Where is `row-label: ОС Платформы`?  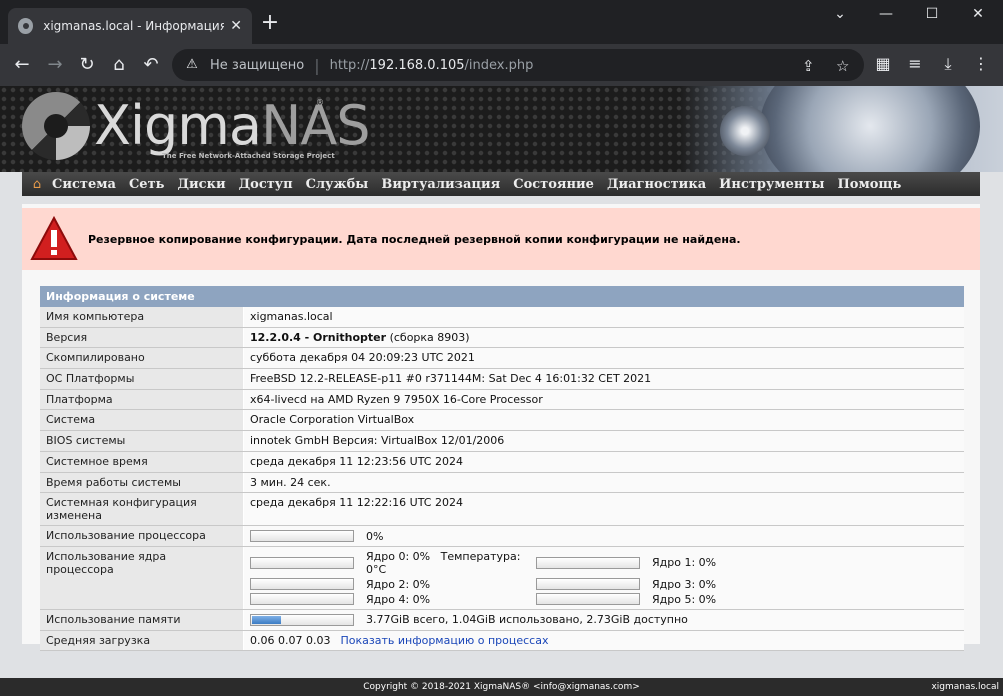 row-label: ОС Платформы is located at coordinates (142, 379).